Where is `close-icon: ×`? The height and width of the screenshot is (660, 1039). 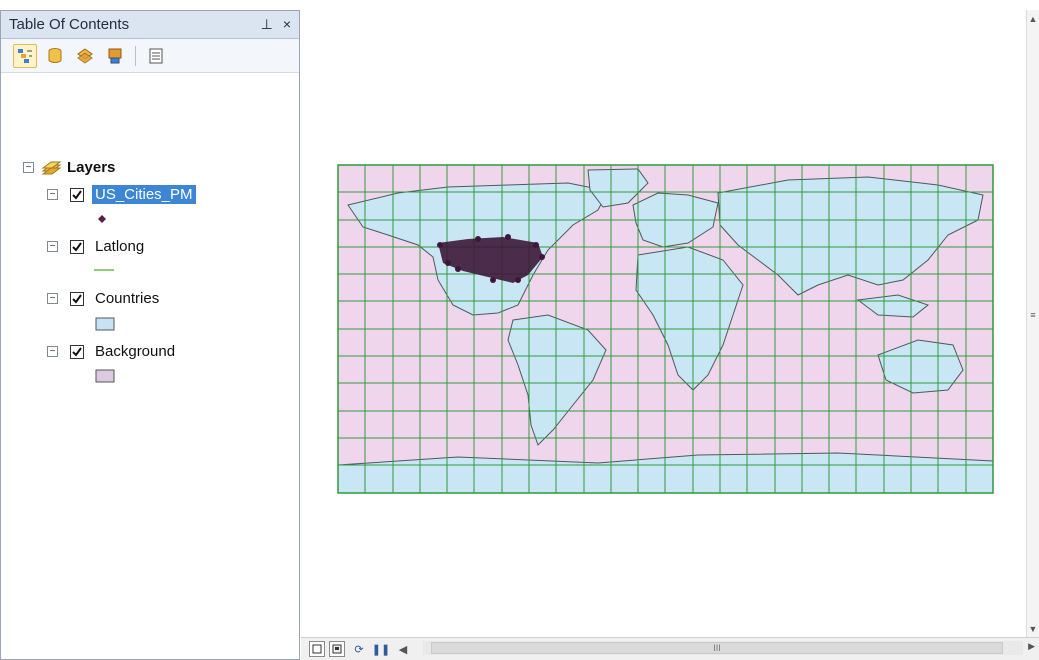 close-icon: × is located at coordinates (287, 24).